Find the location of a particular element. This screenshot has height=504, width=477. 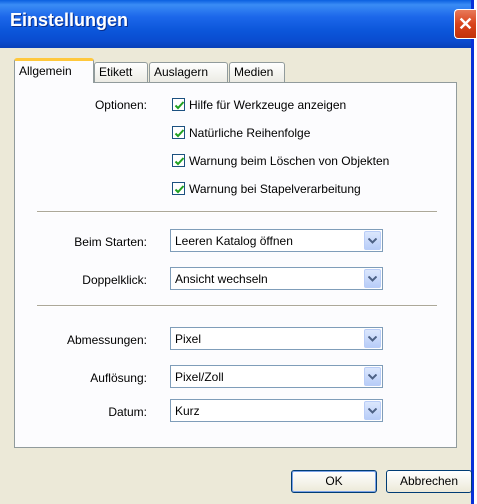

options-label: Optionen: is located at coordinates (120, 105).